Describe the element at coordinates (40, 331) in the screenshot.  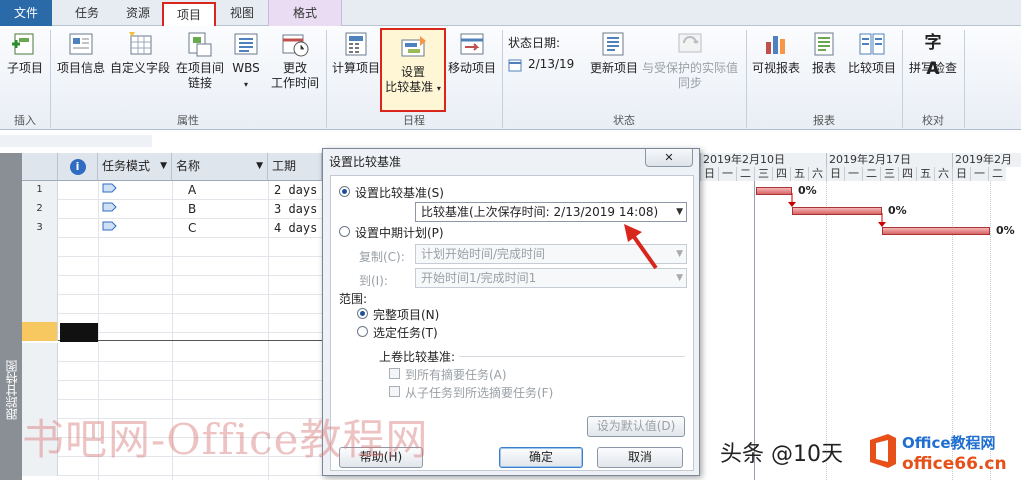
I see `active-row-number` at that location.